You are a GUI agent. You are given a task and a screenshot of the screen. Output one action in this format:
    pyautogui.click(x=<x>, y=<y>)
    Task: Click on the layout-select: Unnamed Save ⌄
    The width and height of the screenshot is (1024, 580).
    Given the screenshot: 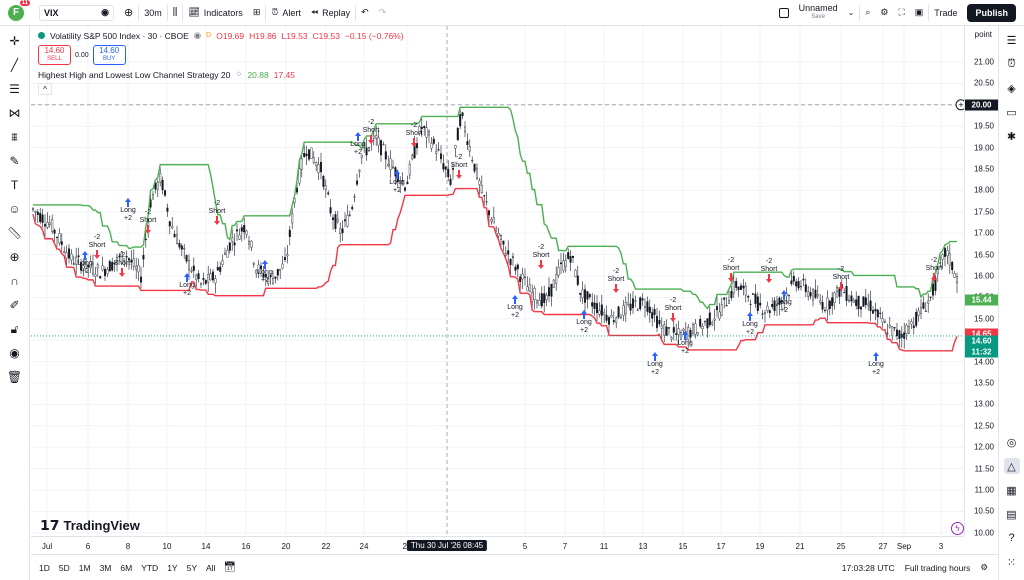 What is the action you would take?
    pyautogui.click(x=817, y=13)
    